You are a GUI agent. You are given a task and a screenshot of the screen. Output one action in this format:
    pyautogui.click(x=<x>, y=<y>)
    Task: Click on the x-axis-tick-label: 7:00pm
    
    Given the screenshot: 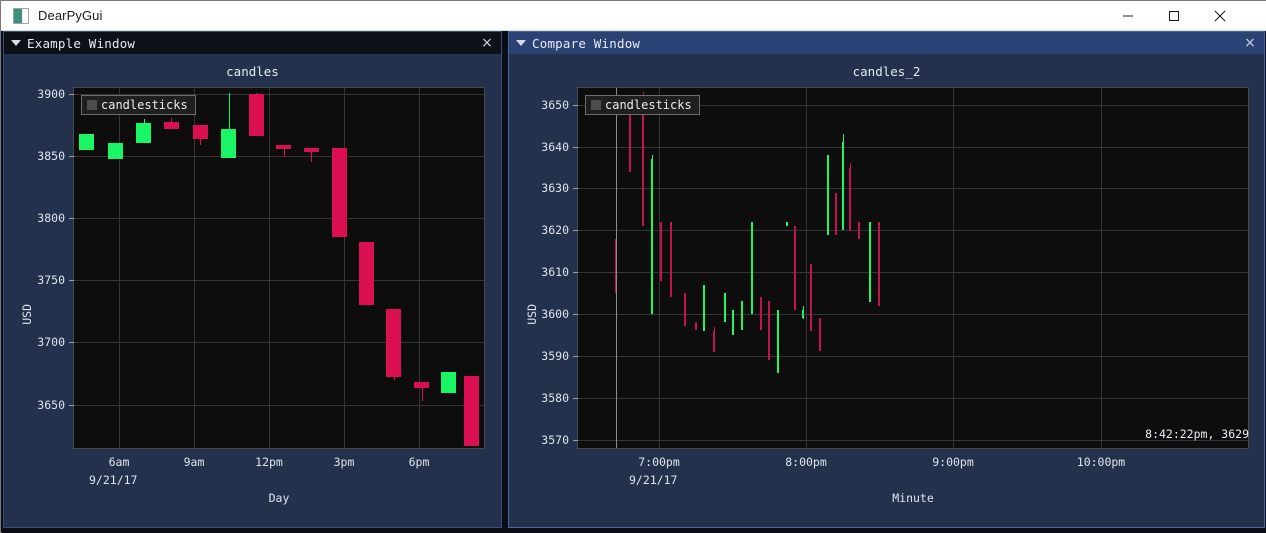 What is the action you would take?
    pyautogui.click(x=659, y=462)
    